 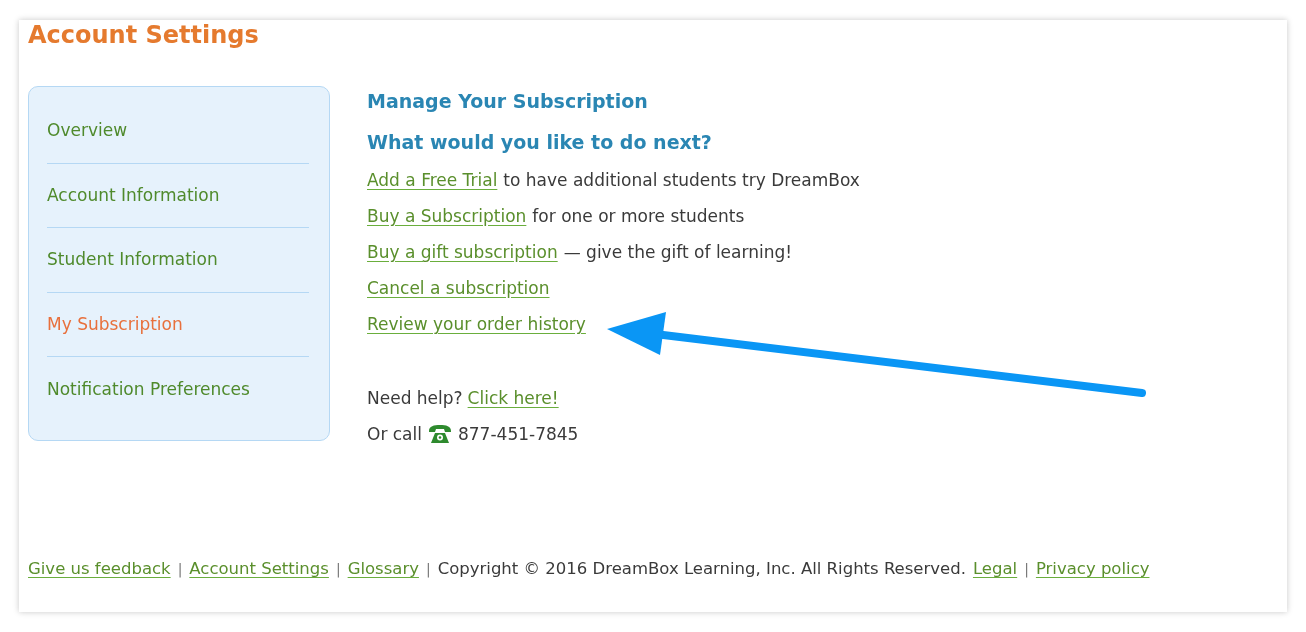 What do you see at coordinates (701, 569) in the screenshot?
I see `copyright-text: Copyright © 2016 DreamBox Learning, Inc. All Rights Reserved.` at bounding box center [701, 569].